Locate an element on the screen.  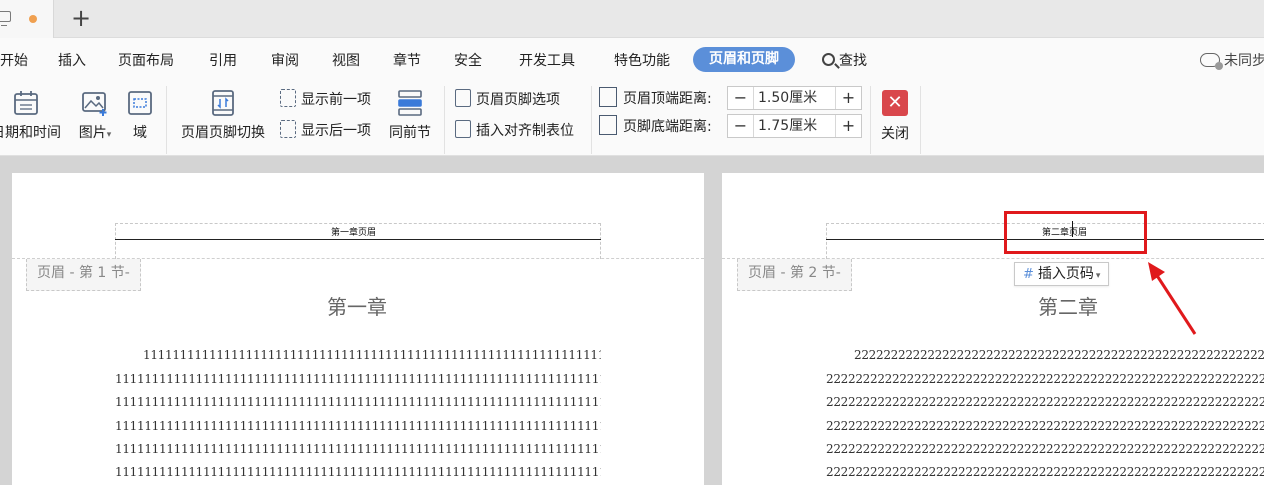
search-button: 查找 is located at coordinates (844, 60).